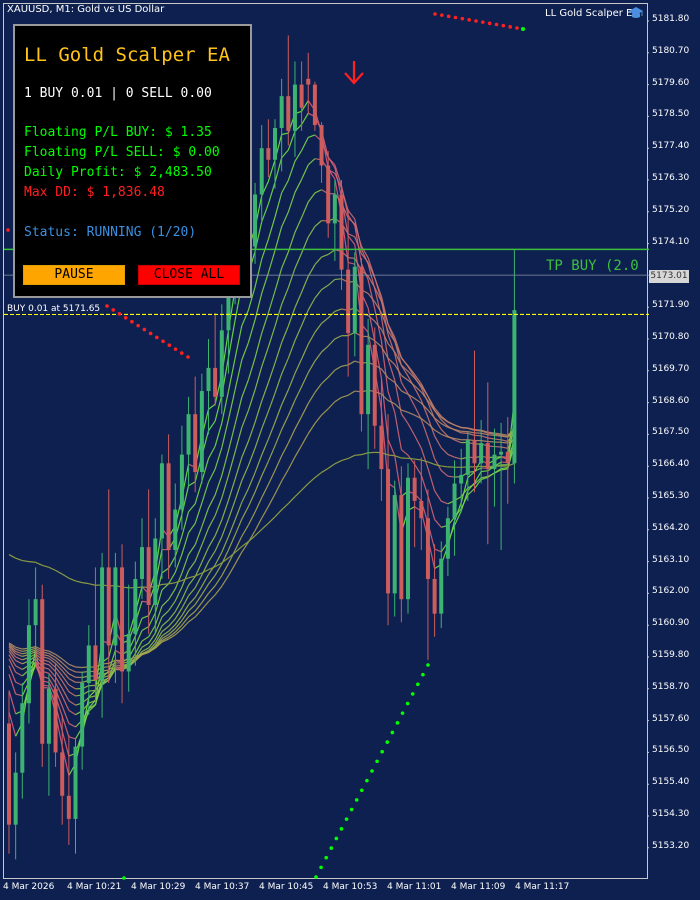 This screenshot has height=900, width=700. I want to click on price-tick: 5159.80, so click(671, 655).